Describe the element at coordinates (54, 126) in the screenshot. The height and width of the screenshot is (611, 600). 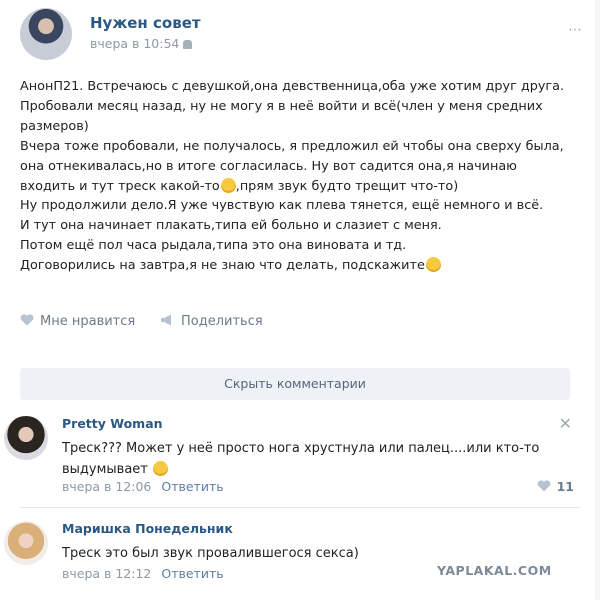
I see `post-line: размеров)` at that location.